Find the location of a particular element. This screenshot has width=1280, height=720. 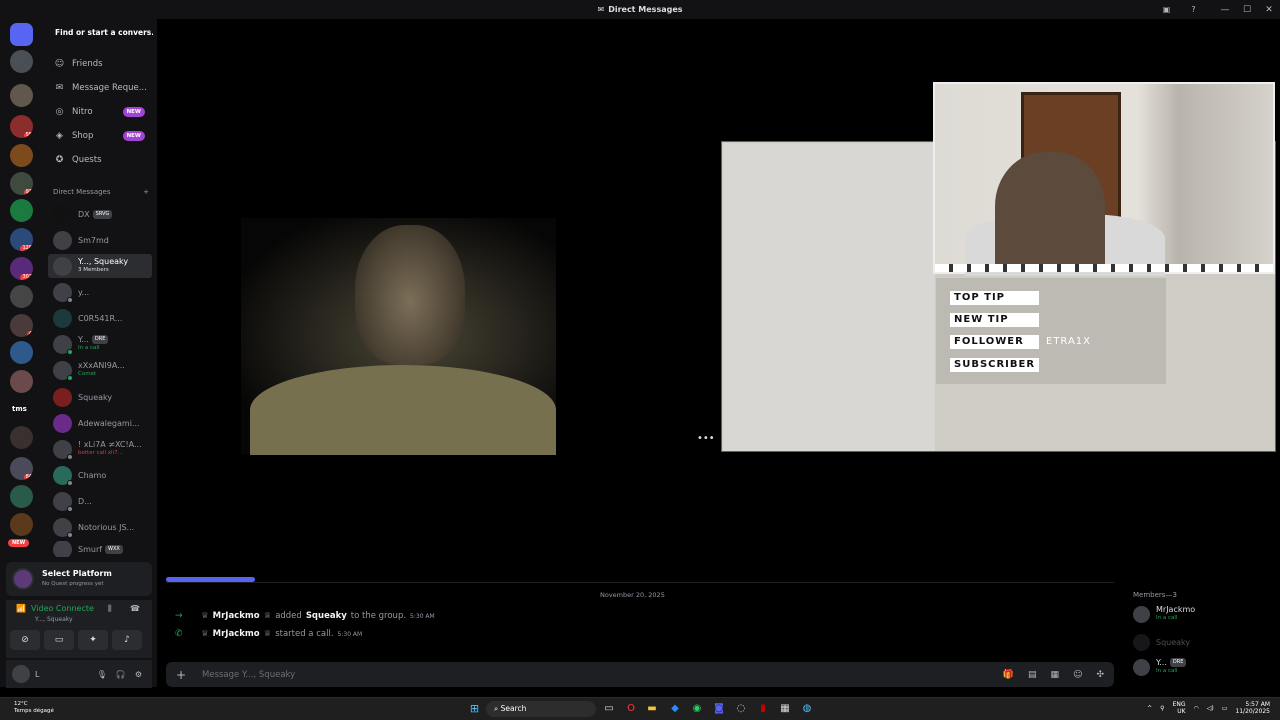

apps-icon: ✣ is located at coordinates (1100, 675).